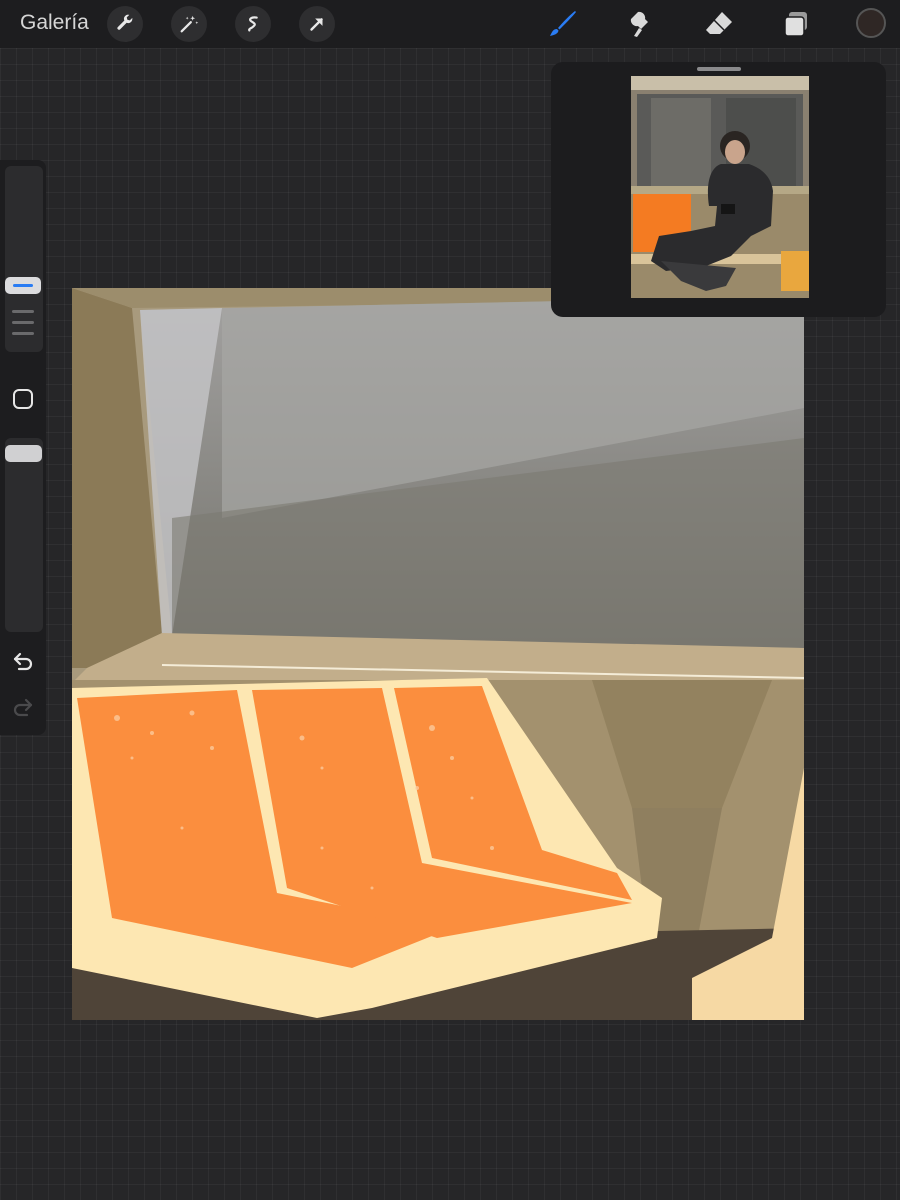 The width and height of the screenshot is (900, 1200). I want to click on undo-icon, so click(23, 661).